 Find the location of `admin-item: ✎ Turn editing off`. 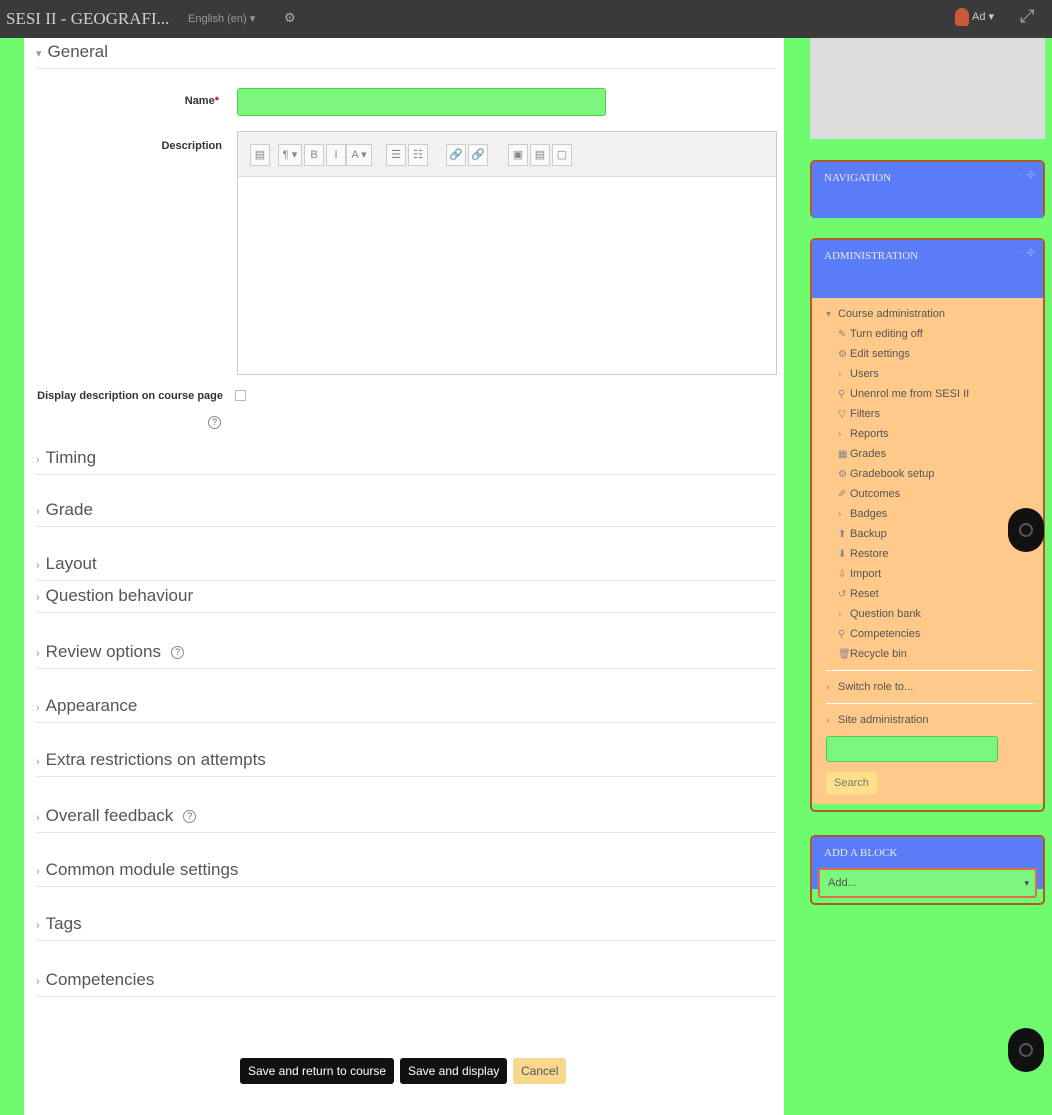

admin-item: ✎ Turn editing off is located at coordinates (929, 334).